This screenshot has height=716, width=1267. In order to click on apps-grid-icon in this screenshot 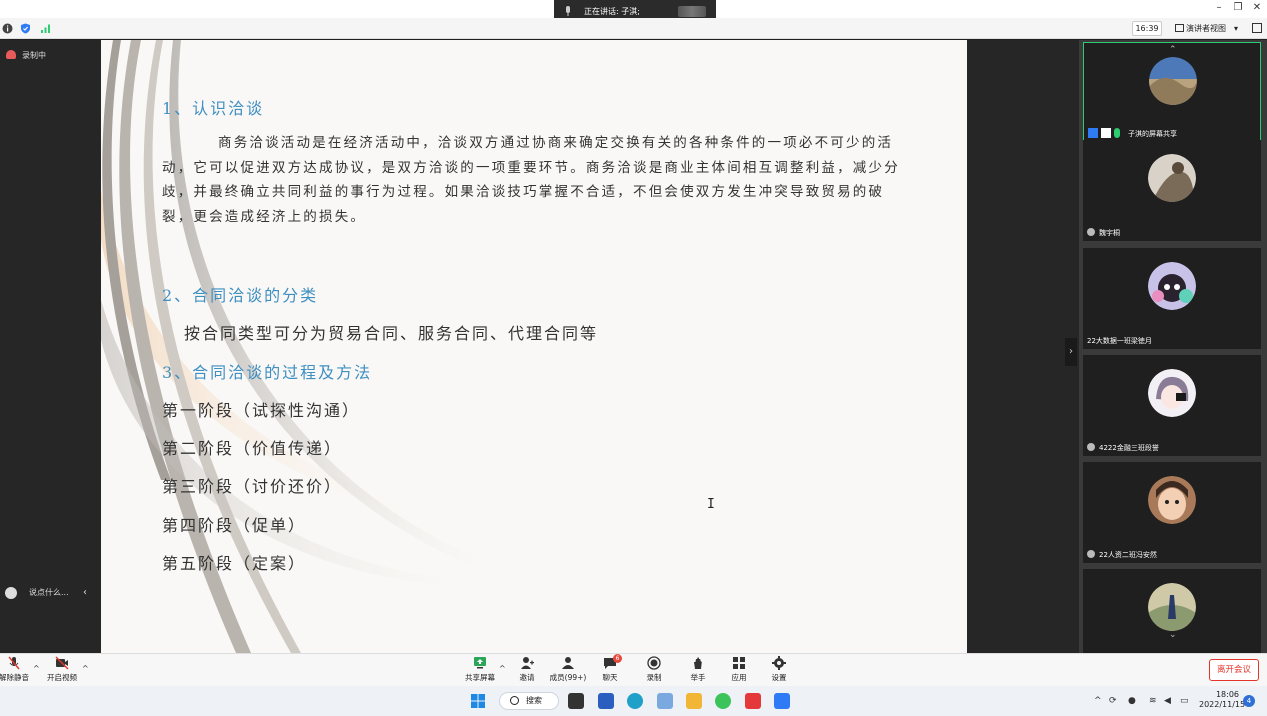, I will do `click(739, 663)`.